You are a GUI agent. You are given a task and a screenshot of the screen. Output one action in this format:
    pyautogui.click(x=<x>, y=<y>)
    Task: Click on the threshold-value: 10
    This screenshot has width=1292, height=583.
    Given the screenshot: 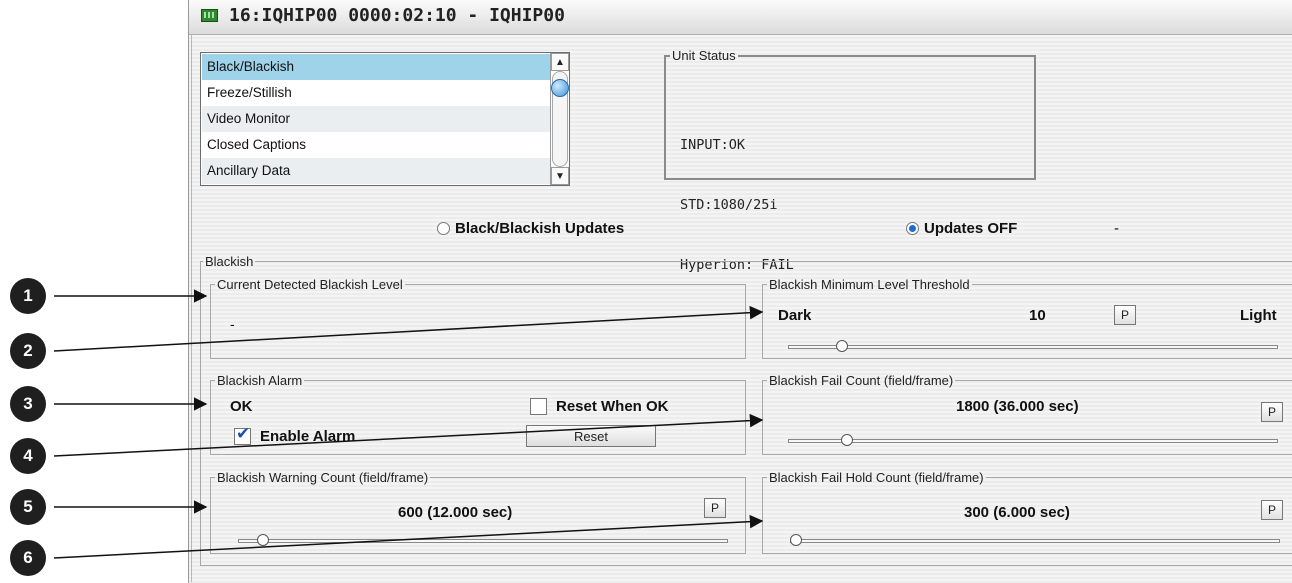 What is the action you would take?
    pyautogui.click(x=1037, y=315)
    